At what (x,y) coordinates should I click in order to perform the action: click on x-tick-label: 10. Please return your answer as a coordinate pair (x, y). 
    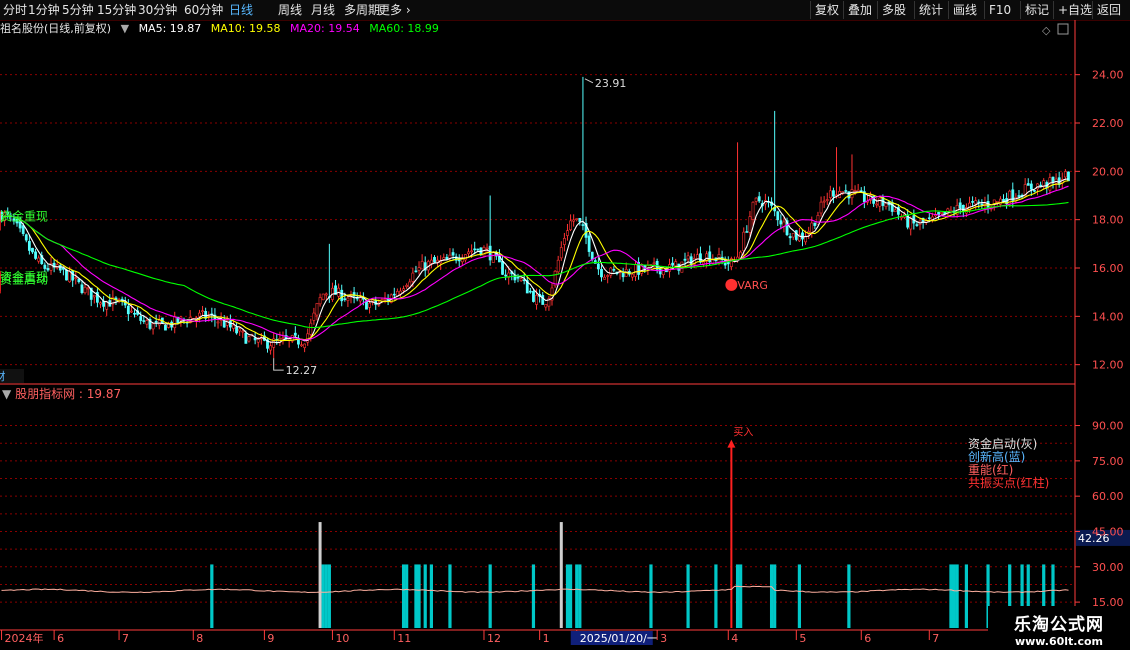
    Looking at the image, I should click on (342, 638).